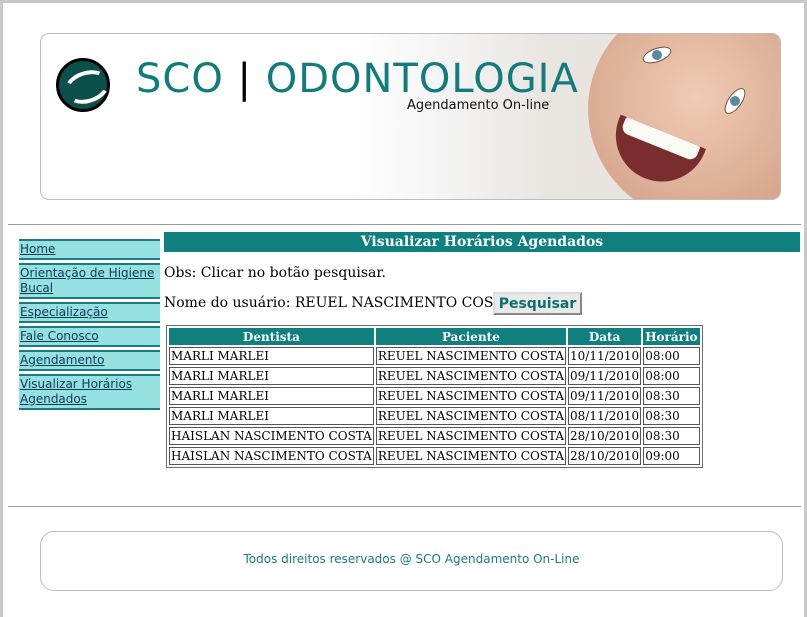  Describe the element at coordinates (605, 356) in the screenshot. I see `cell-data: 10/11/2010` at that location.